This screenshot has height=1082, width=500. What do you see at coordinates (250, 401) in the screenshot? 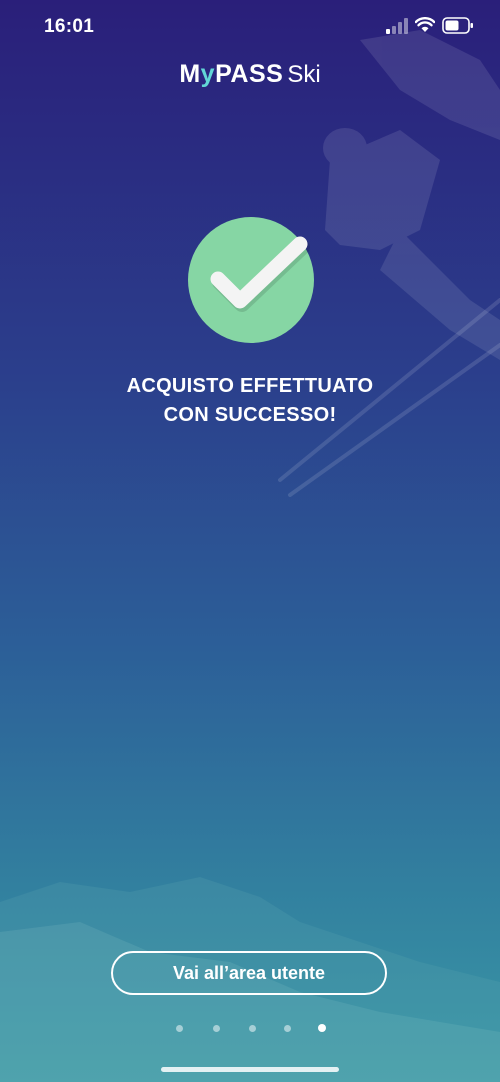
I see `success-message: ACQUISTO EFFETTUATO CON SUCCESSO!` at bounding box center [250, 401].